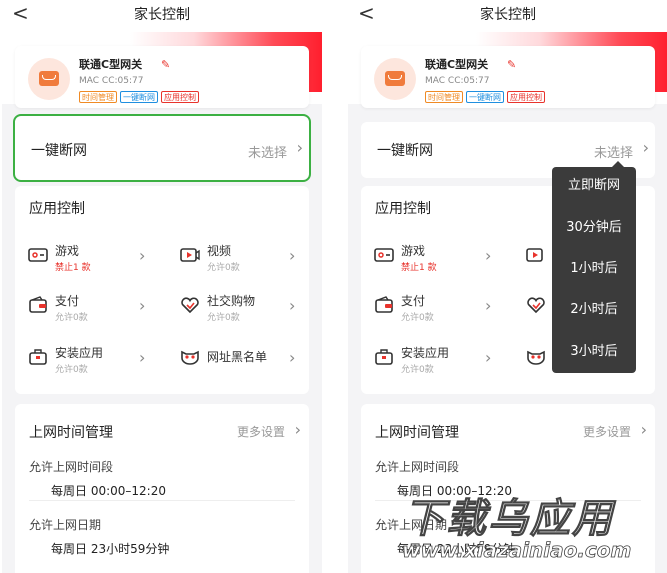  I want to click on device-tags: 时间管理 一键断网 应用控制, so click(139, 97).